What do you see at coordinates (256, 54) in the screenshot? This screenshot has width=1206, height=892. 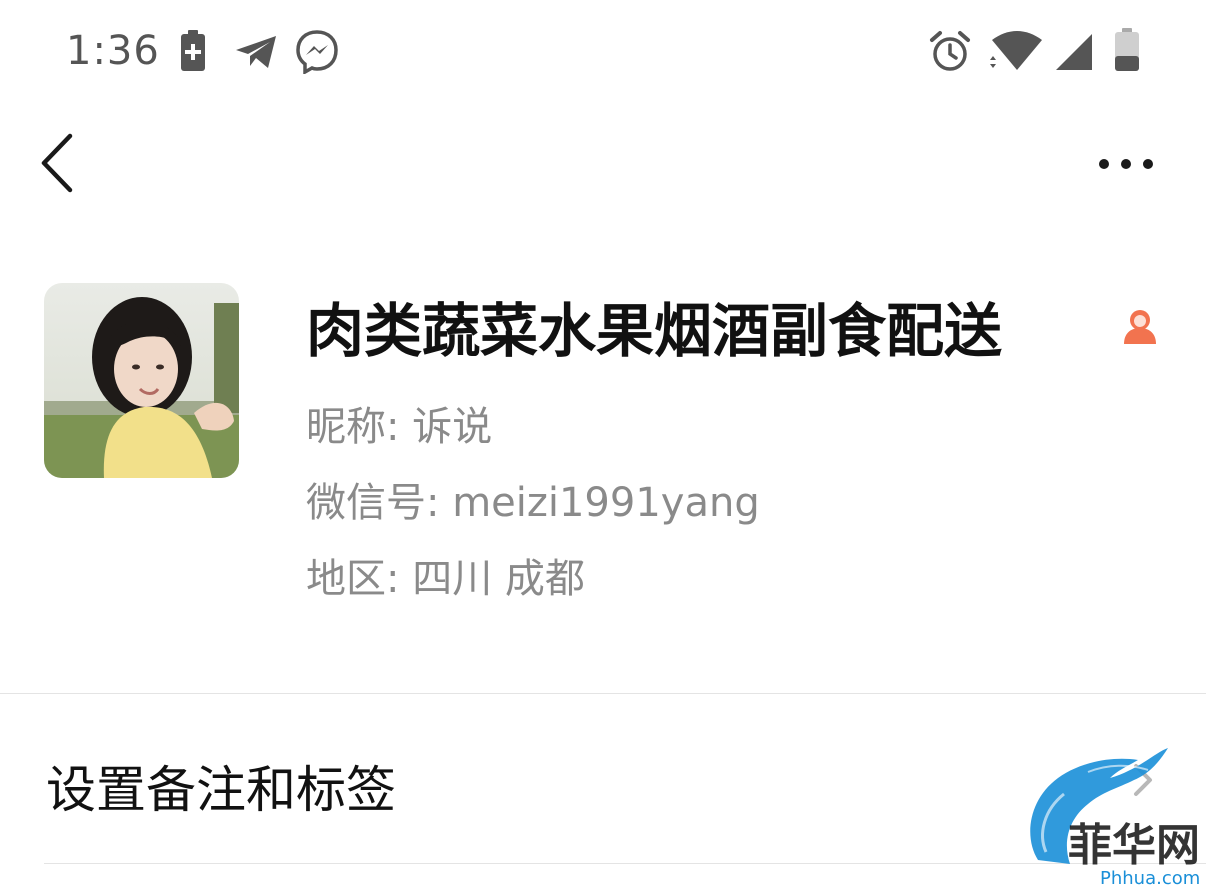 I see `telegram-icon` at bounding box center [256, 54].